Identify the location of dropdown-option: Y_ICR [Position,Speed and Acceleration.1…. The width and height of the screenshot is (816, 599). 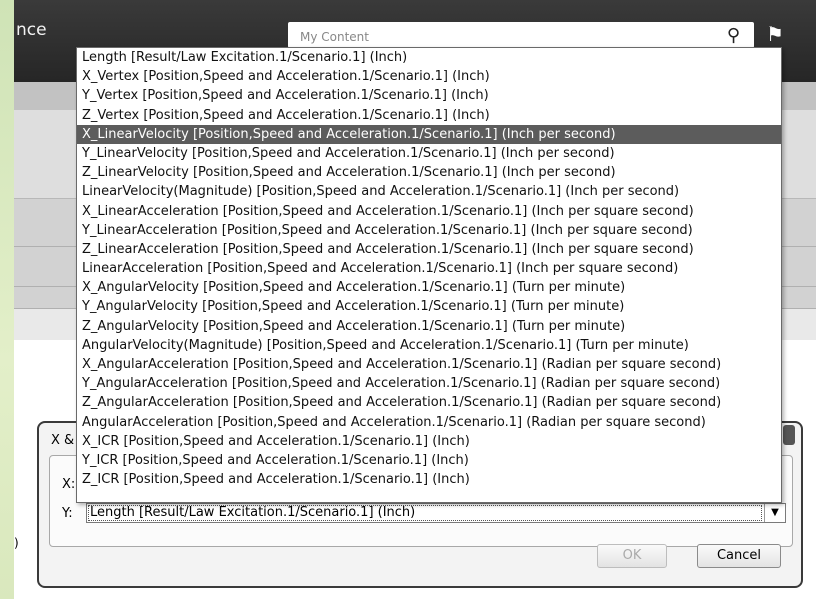
(429, 460).